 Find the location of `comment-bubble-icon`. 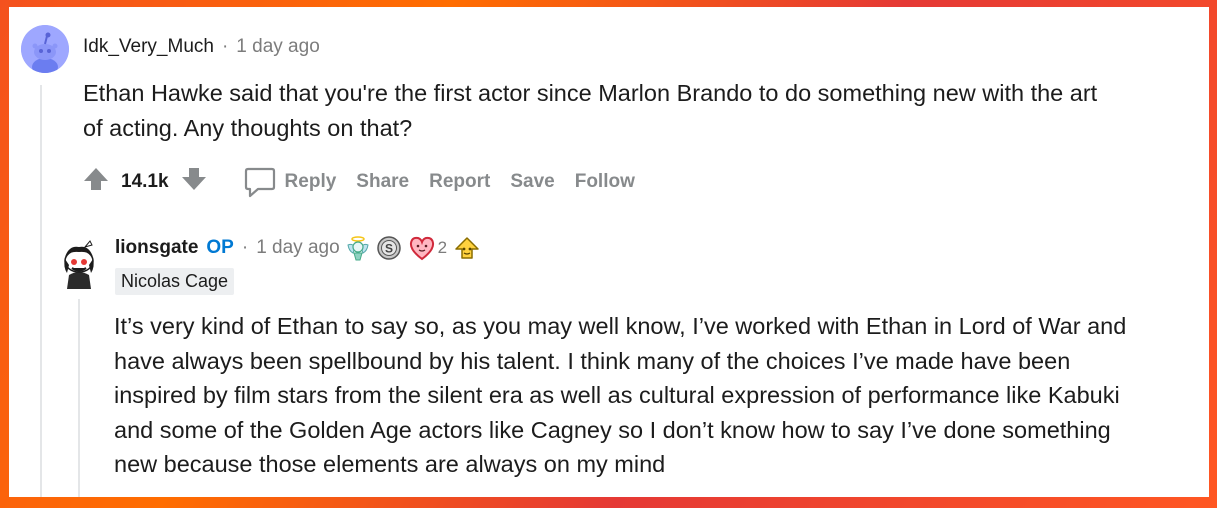

comment-bubble-icon is located at coordinates (259, 182).